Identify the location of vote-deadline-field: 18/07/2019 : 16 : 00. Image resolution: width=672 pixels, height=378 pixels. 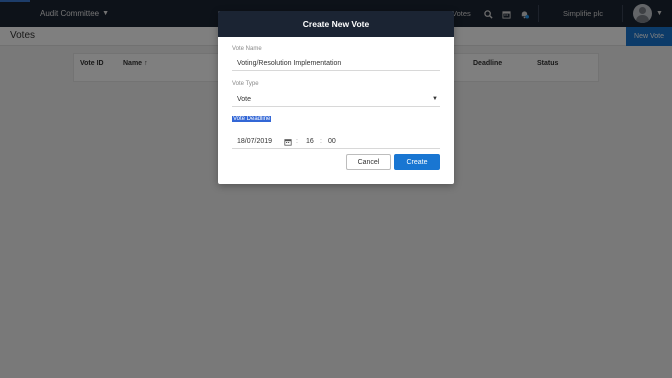
(336, 141).